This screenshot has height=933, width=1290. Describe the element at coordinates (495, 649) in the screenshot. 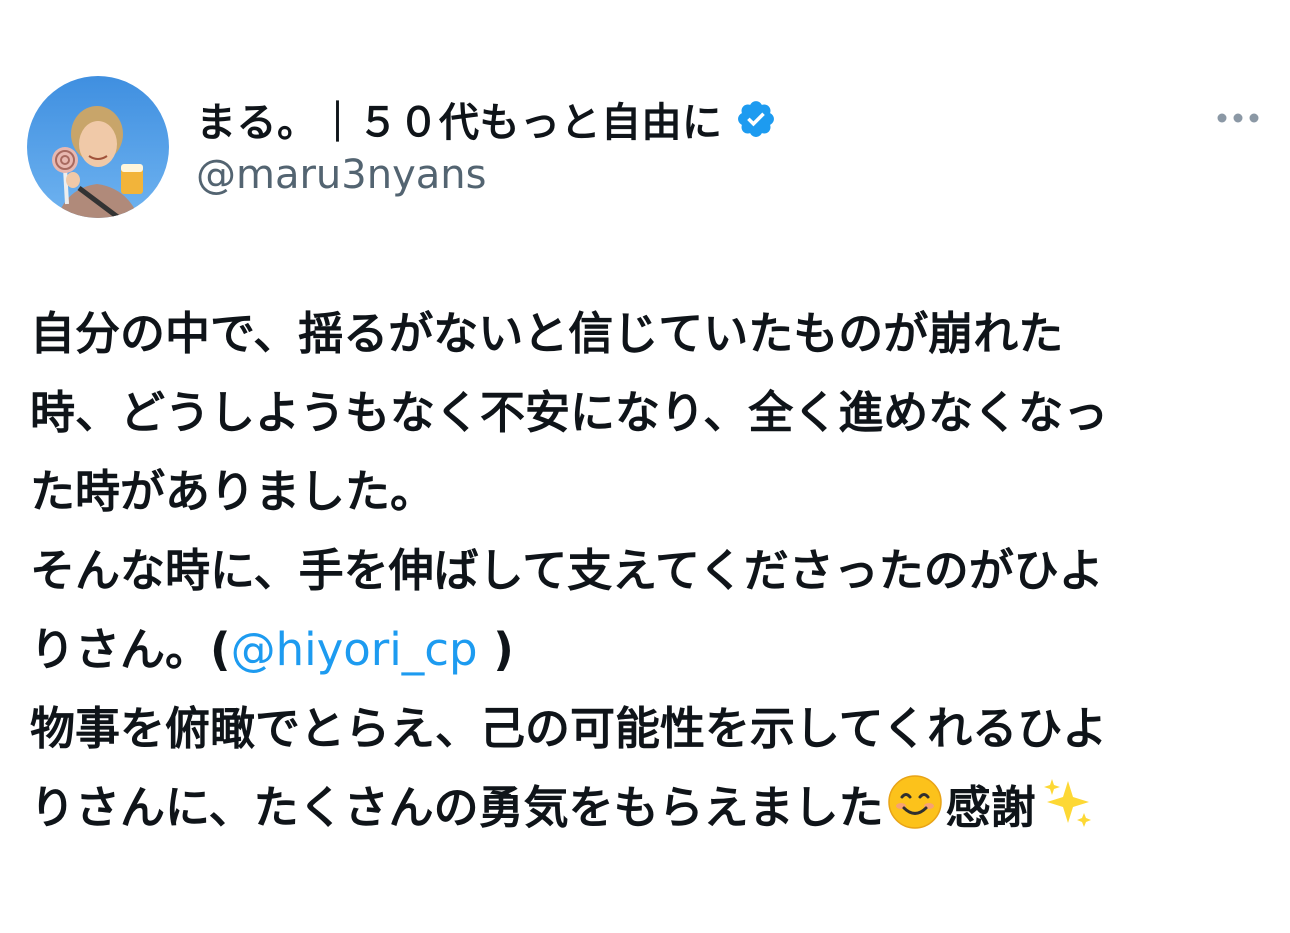

I see `tweet-text-fragment: )` at that location.